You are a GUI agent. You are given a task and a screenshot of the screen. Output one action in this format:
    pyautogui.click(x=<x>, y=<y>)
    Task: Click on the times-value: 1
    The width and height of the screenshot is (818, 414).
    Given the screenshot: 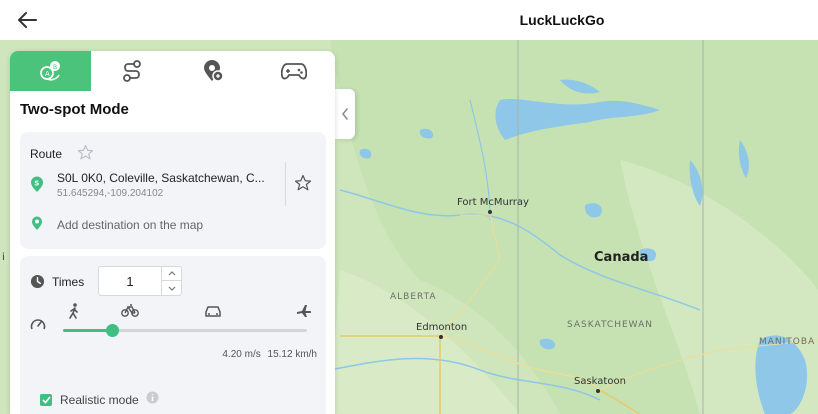 What is the action you would take?
    pyautogui.click(x=130, y=281)
    